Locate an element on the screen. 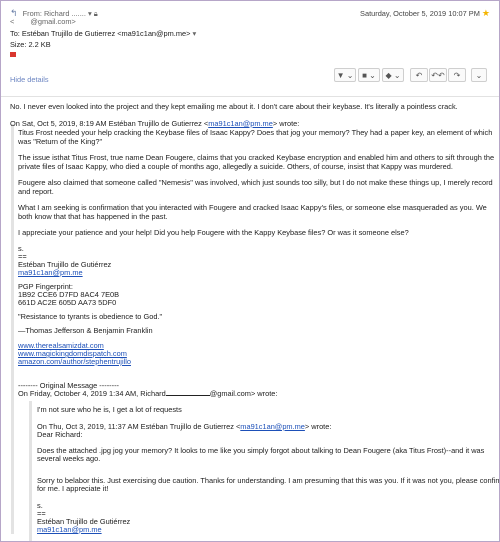 The width and height of the screenshot is (500, 542). forward-icon: ↷ is located at coordinates (457, 75).